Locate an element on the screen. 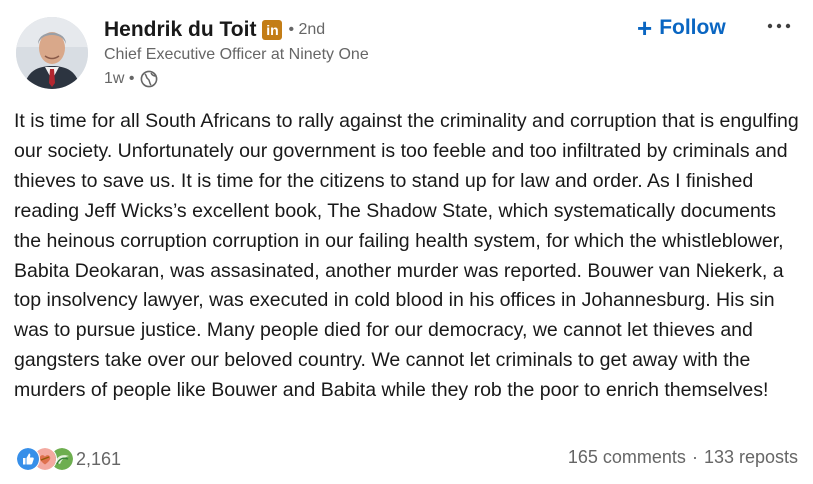 The image size is (813, 484). ellipsis-icon is located at coordinates (779, 26).